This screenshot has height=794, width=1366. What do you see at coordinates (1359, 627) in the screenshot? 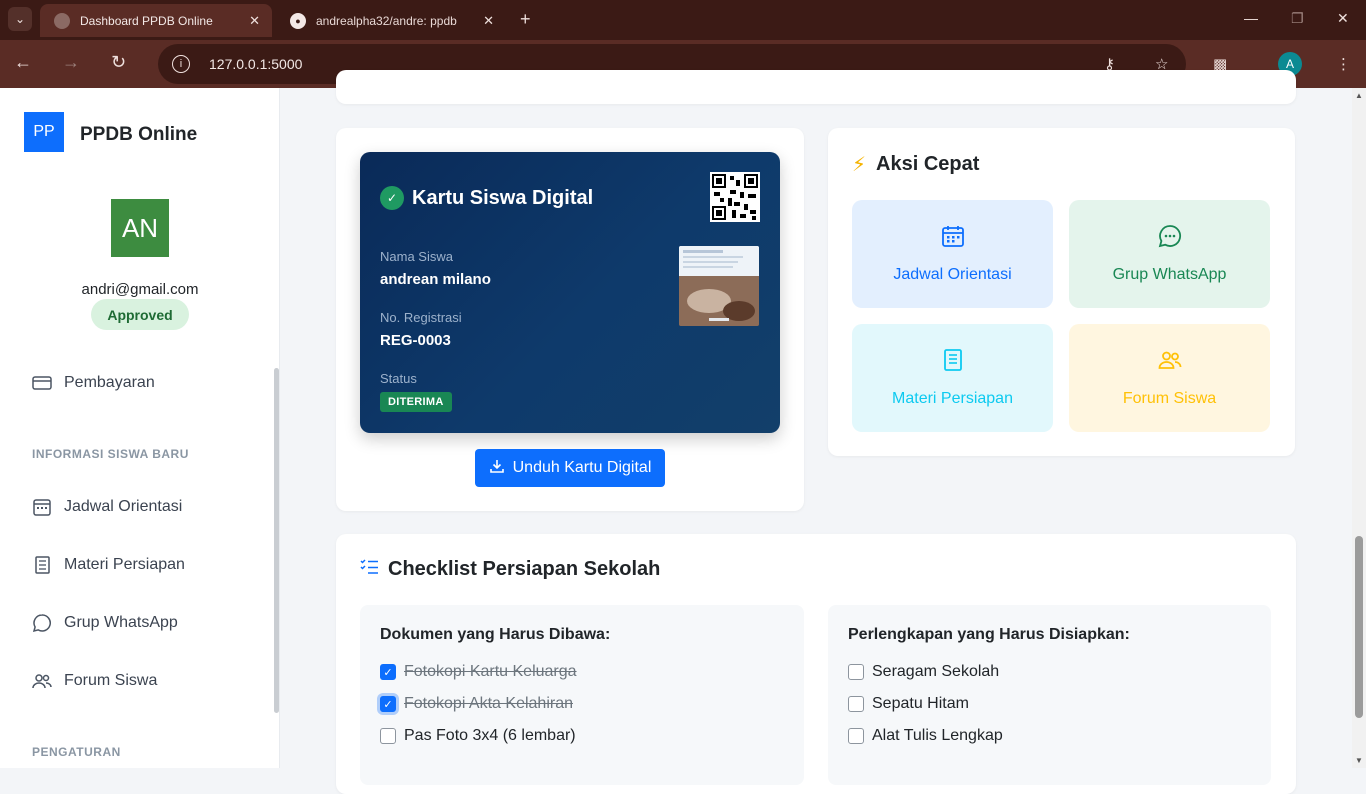
I see `scrollbar-thumb` at bounding box center [1359, 627].